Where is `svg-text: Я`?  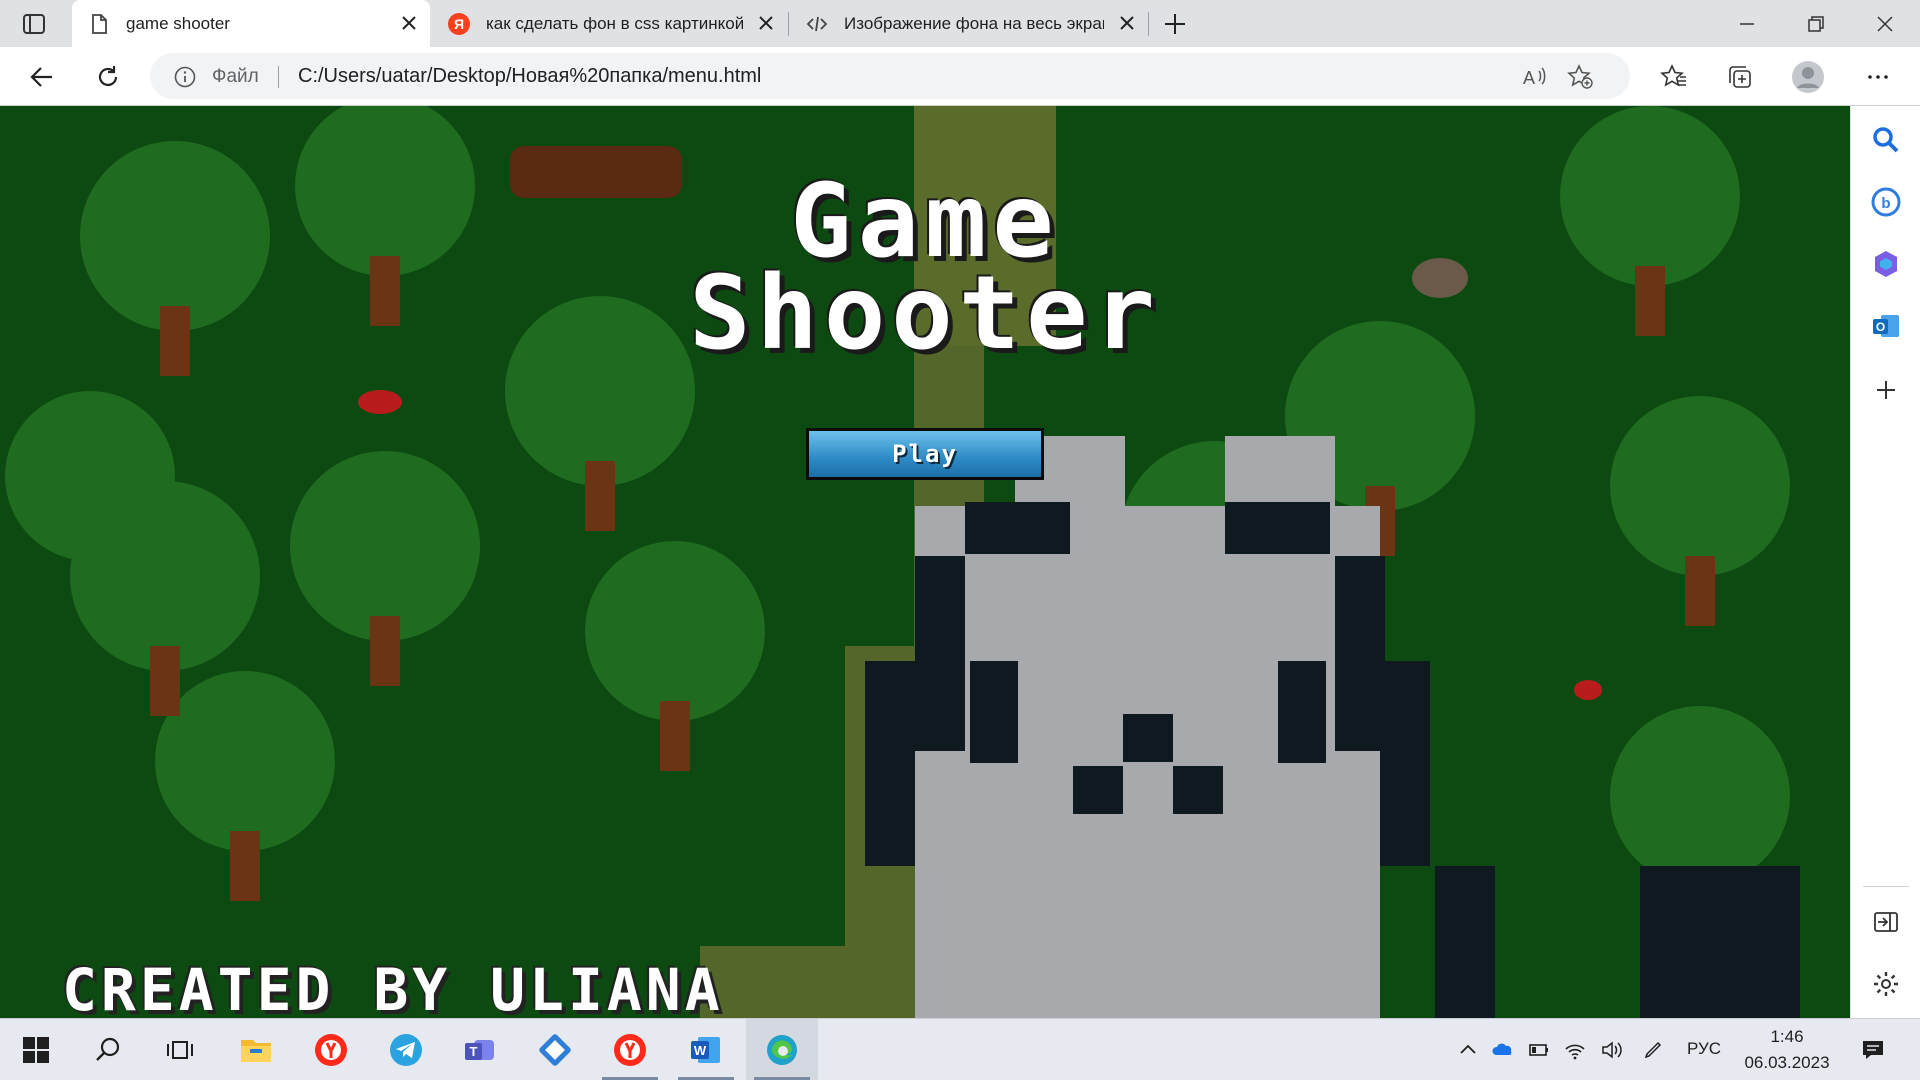
svg-text: Я is located at coordinates (459, 24).